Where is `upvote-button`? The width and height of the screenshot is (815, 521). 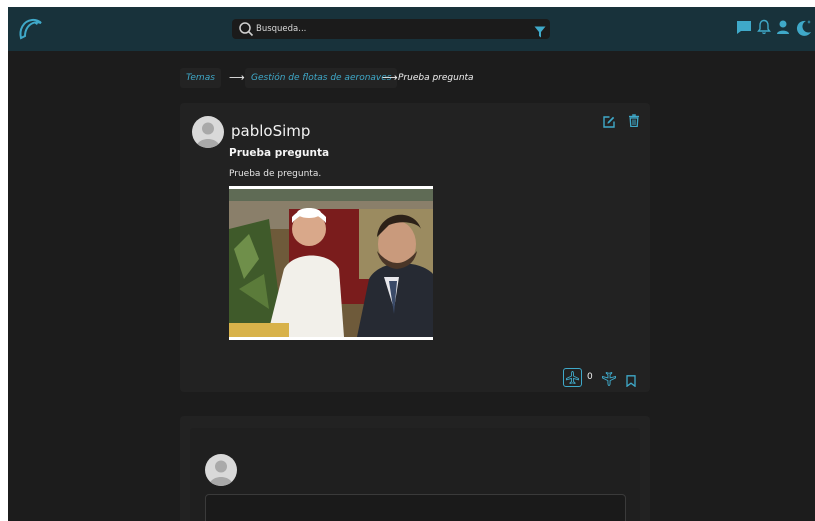 upvote-button is located at coordinates (572, 377).